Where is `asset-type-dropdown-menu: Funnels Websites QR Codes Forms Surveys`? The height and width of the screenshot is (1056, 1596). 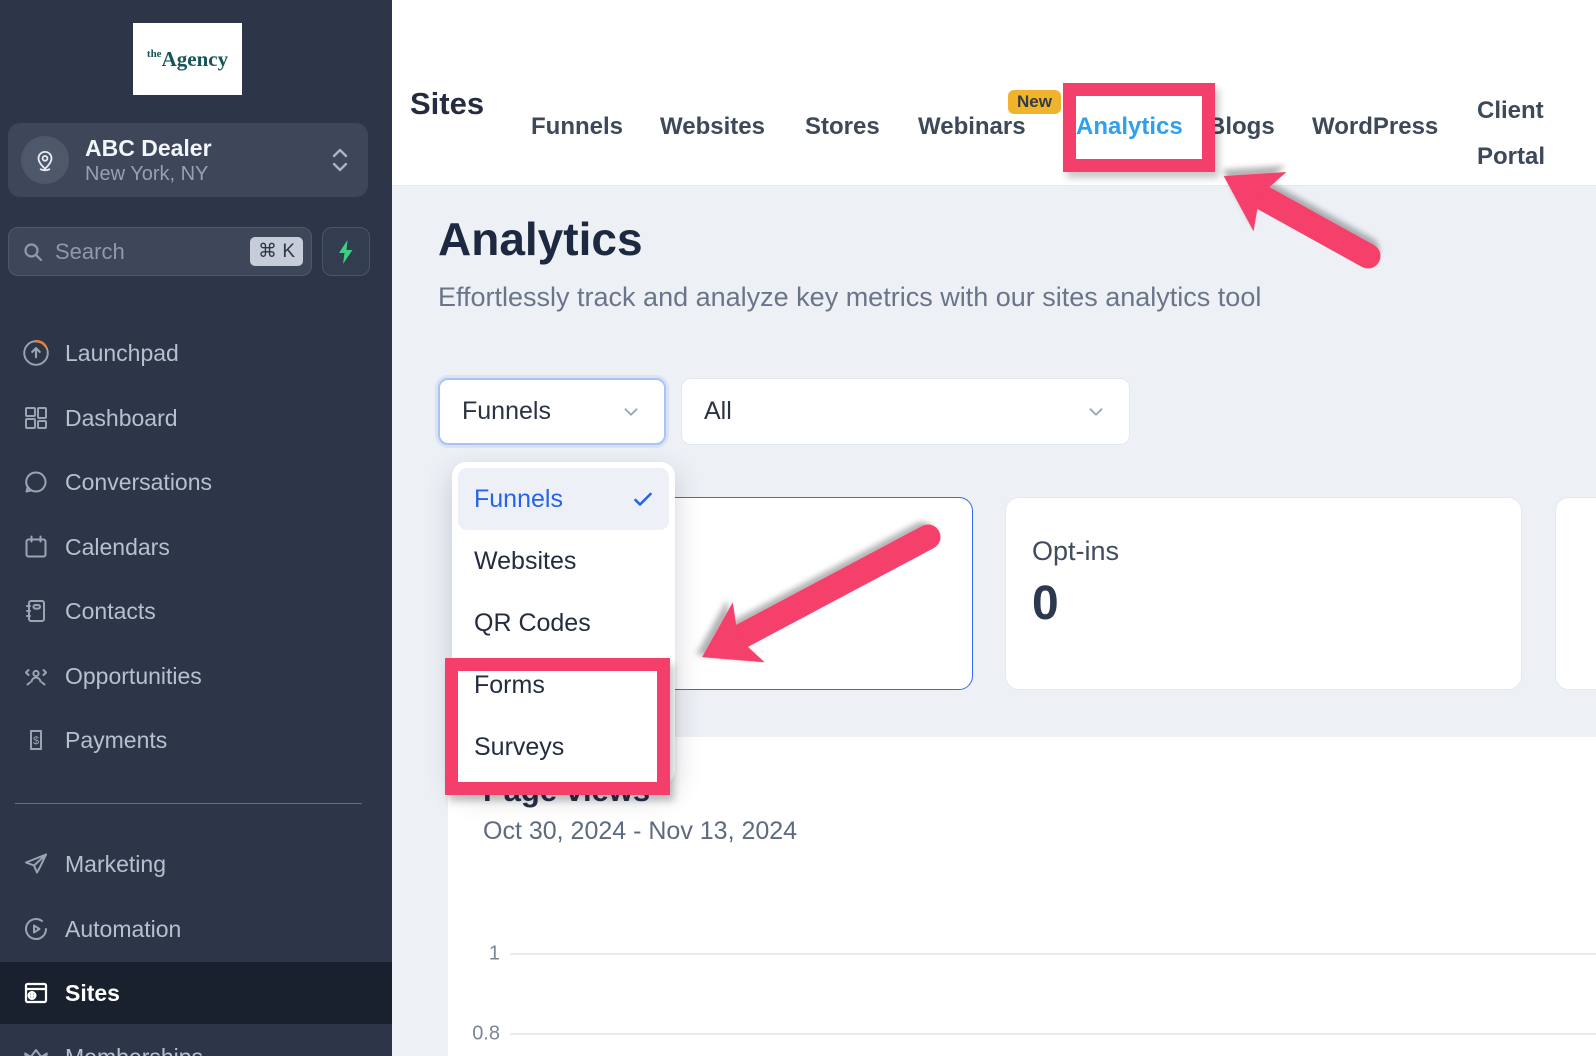 asset-type-dropdown-menu: Funnels Websites QR Codes Forms Surveys is located at coordinates (563, 623).